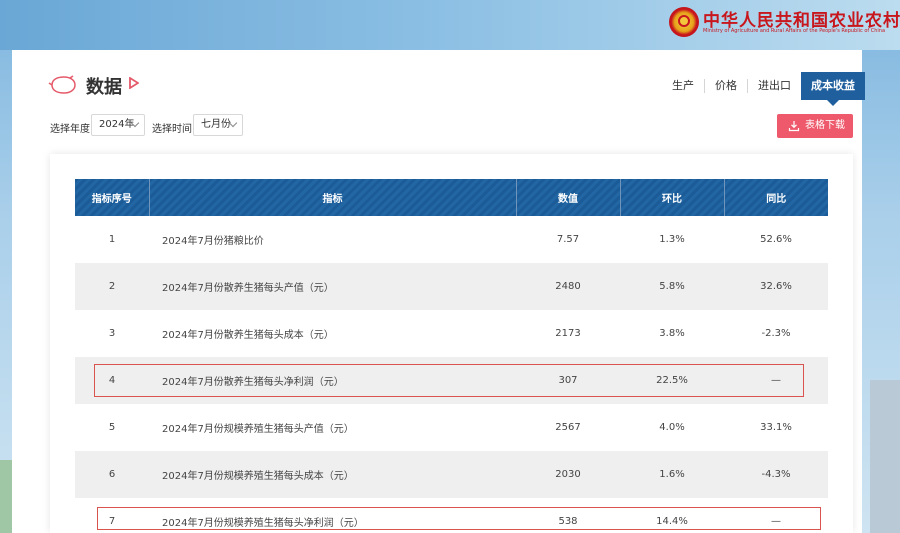 Image resolution: width=900 pixels, height=533 pixels. Describe the element at coordinates (112, 239) in the screenshot. I see `cell-index: 1` at that location.